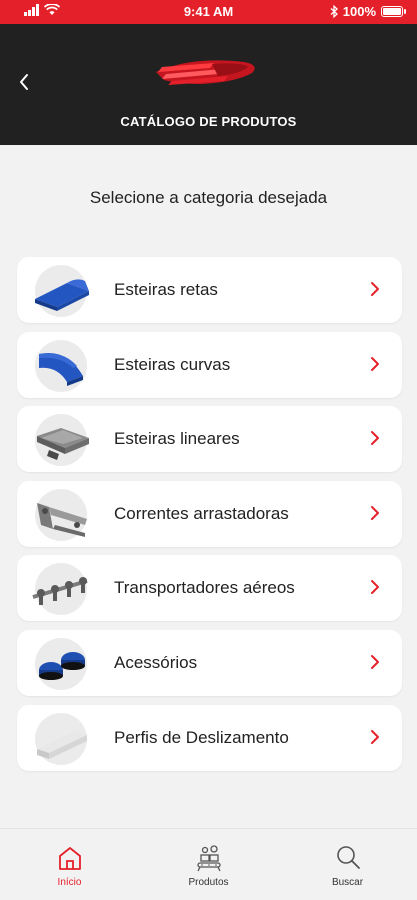  I want to click on linear-conveyor-icon, so click(63, 444).